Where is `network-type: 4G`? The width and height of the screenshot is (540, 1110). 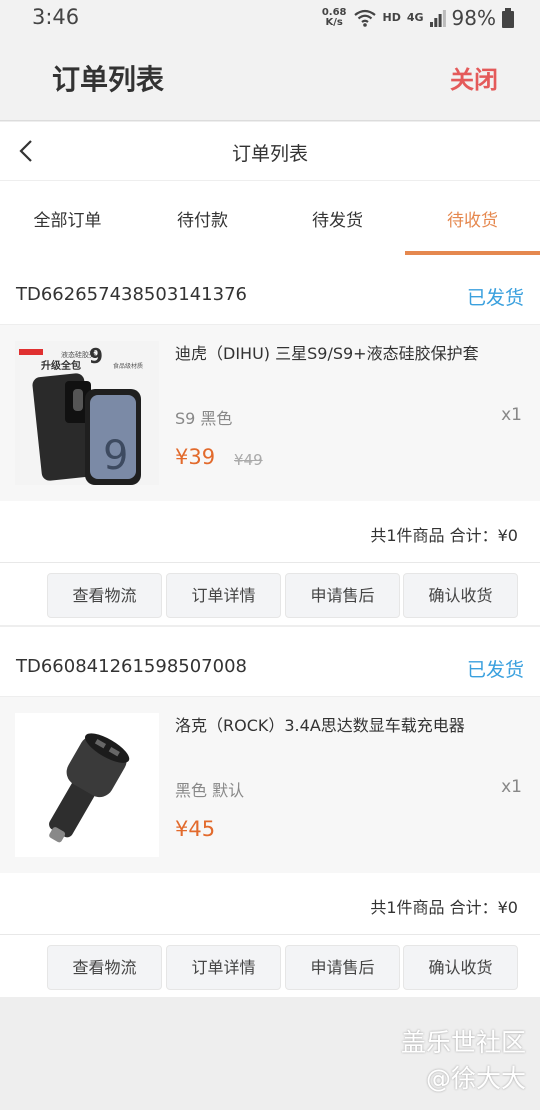 network-type: 4G is located at coordinates (415, 17).